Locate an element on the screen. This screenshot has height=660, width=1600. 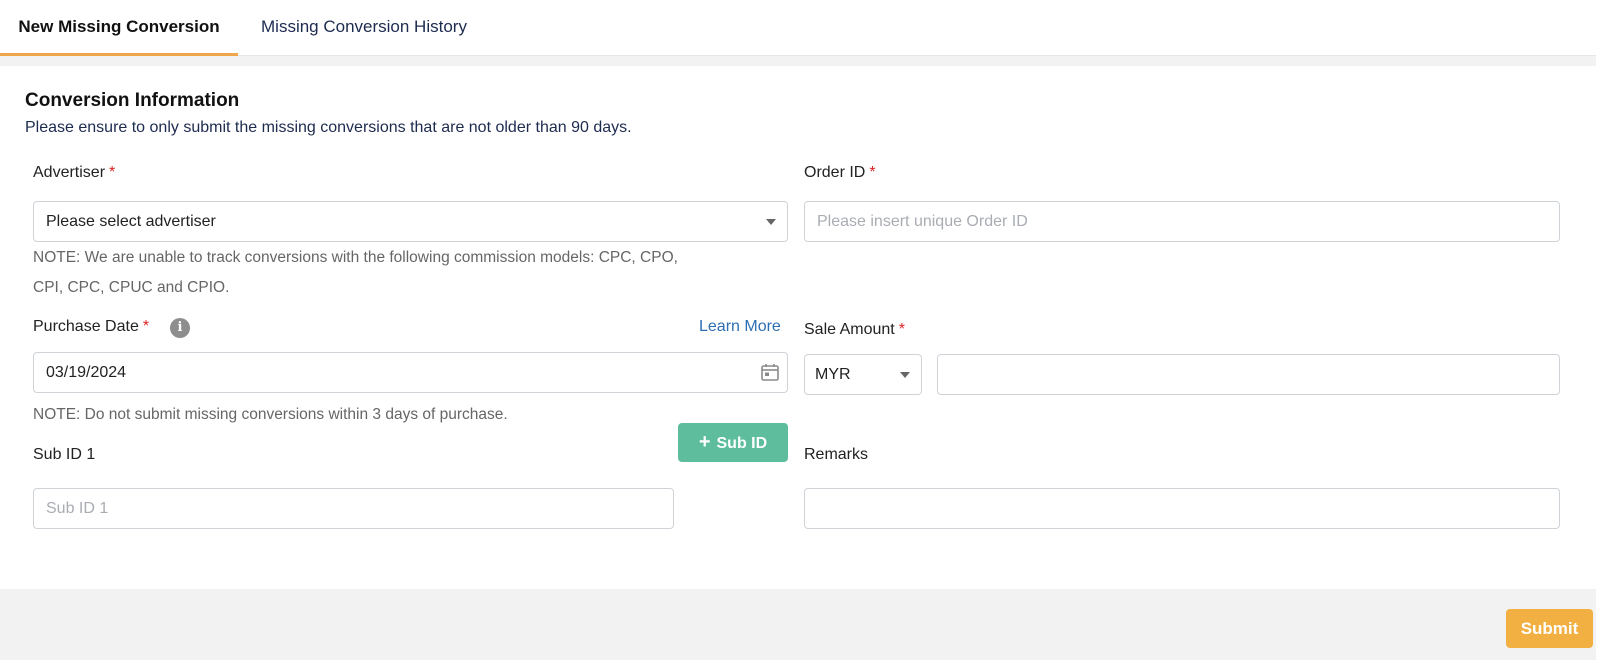
order-id-label-text: Order ID is located at coordinates (835, 172).